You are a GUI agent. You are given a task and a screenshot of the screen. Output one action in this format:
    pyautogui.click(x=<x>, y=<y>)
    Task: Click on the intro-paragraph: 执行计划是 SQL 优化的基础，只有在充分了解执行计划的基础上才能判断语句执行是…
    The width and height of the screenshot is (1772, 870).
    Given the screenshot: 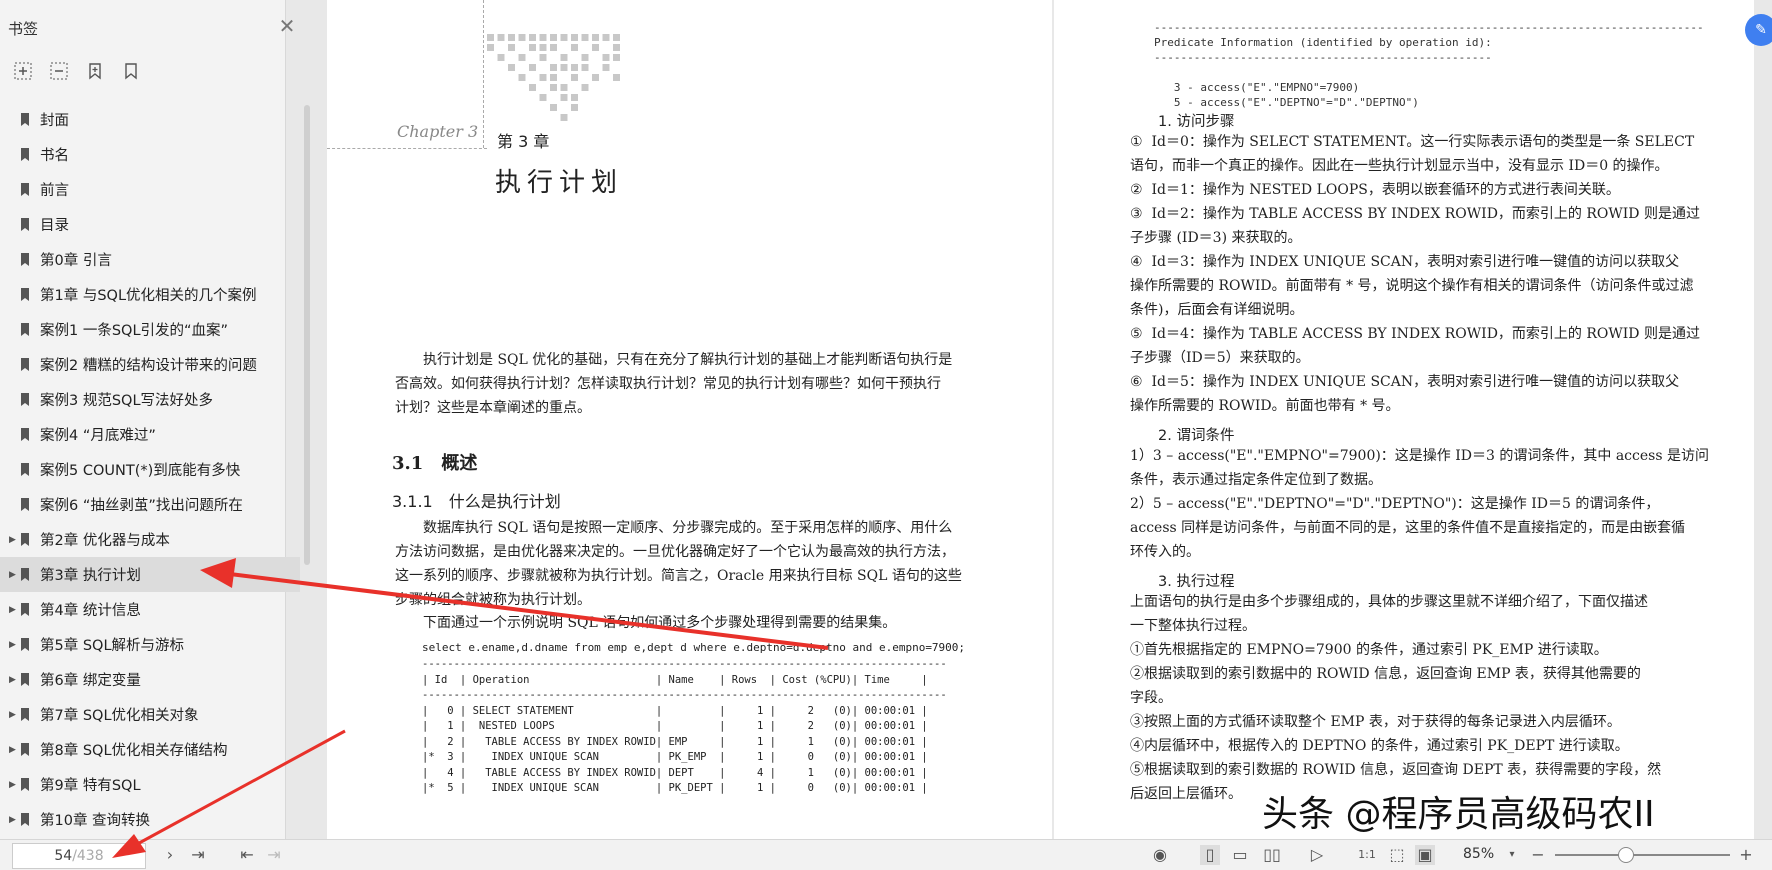 What is the action you would take?
    pyautogui.click(x=685, y=384)
    